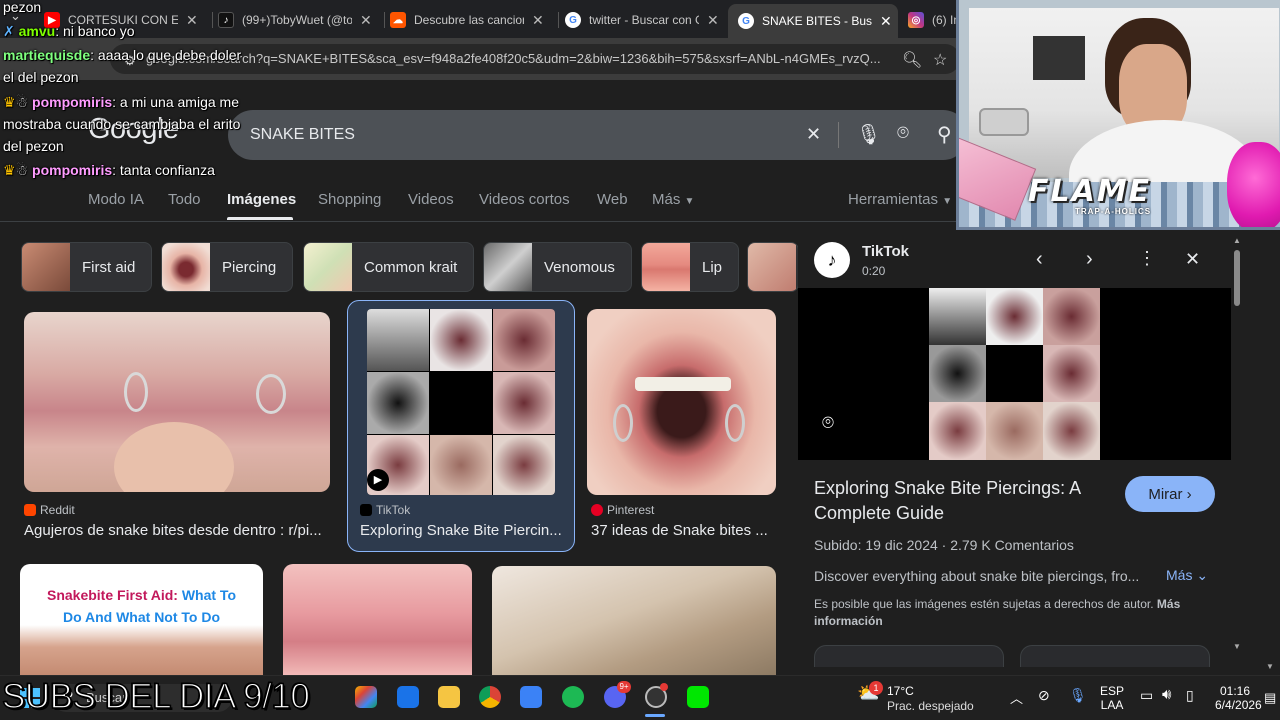 This screenshot has height=720, width=1280. What do you see at coordinates (1179, 575) in the screenshot?
I see `more-label: Más` at bounding box center [1179, 575].